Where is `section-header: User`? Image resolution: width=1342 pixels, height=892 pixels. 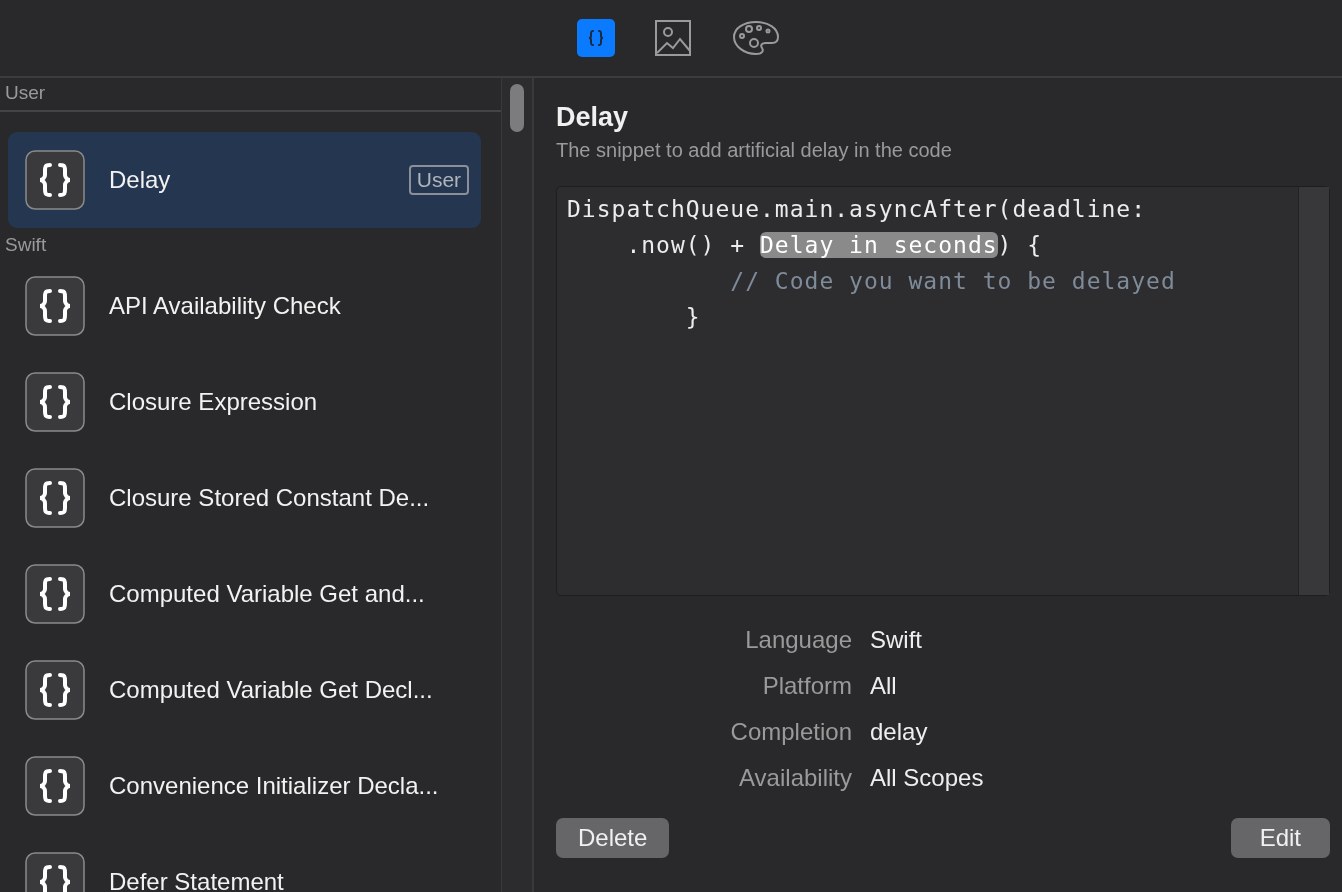 section-header: User is located at coordinates (251, 95).